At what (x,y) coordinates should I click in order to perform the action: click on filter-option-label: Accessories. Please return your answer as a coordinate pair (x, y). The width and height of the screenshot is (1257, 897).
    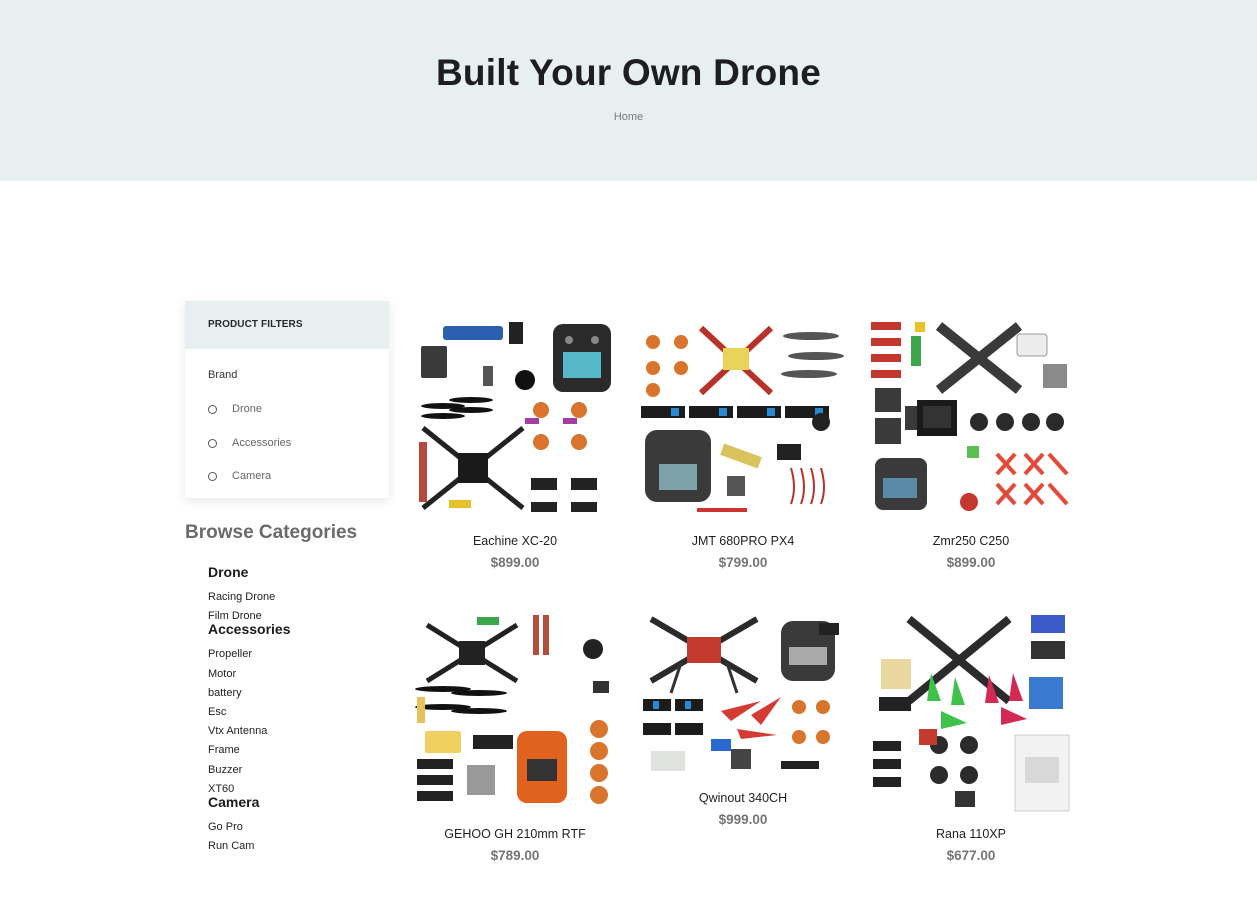
    Looking at the image, I should click on (262, 443).